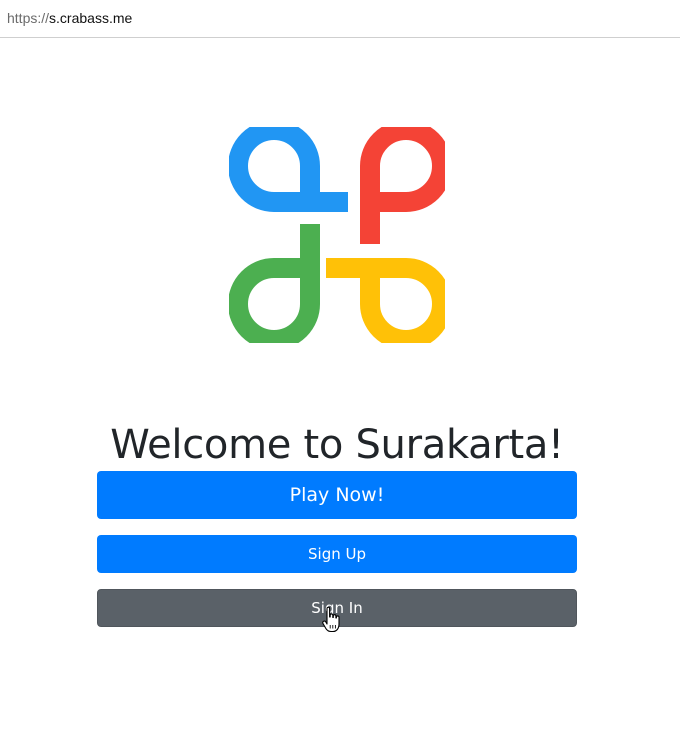 The image size is (680, 756). Describe the element at coordinates (288, 169) in the screenshot. I see `logo-blue-loop` at that location.